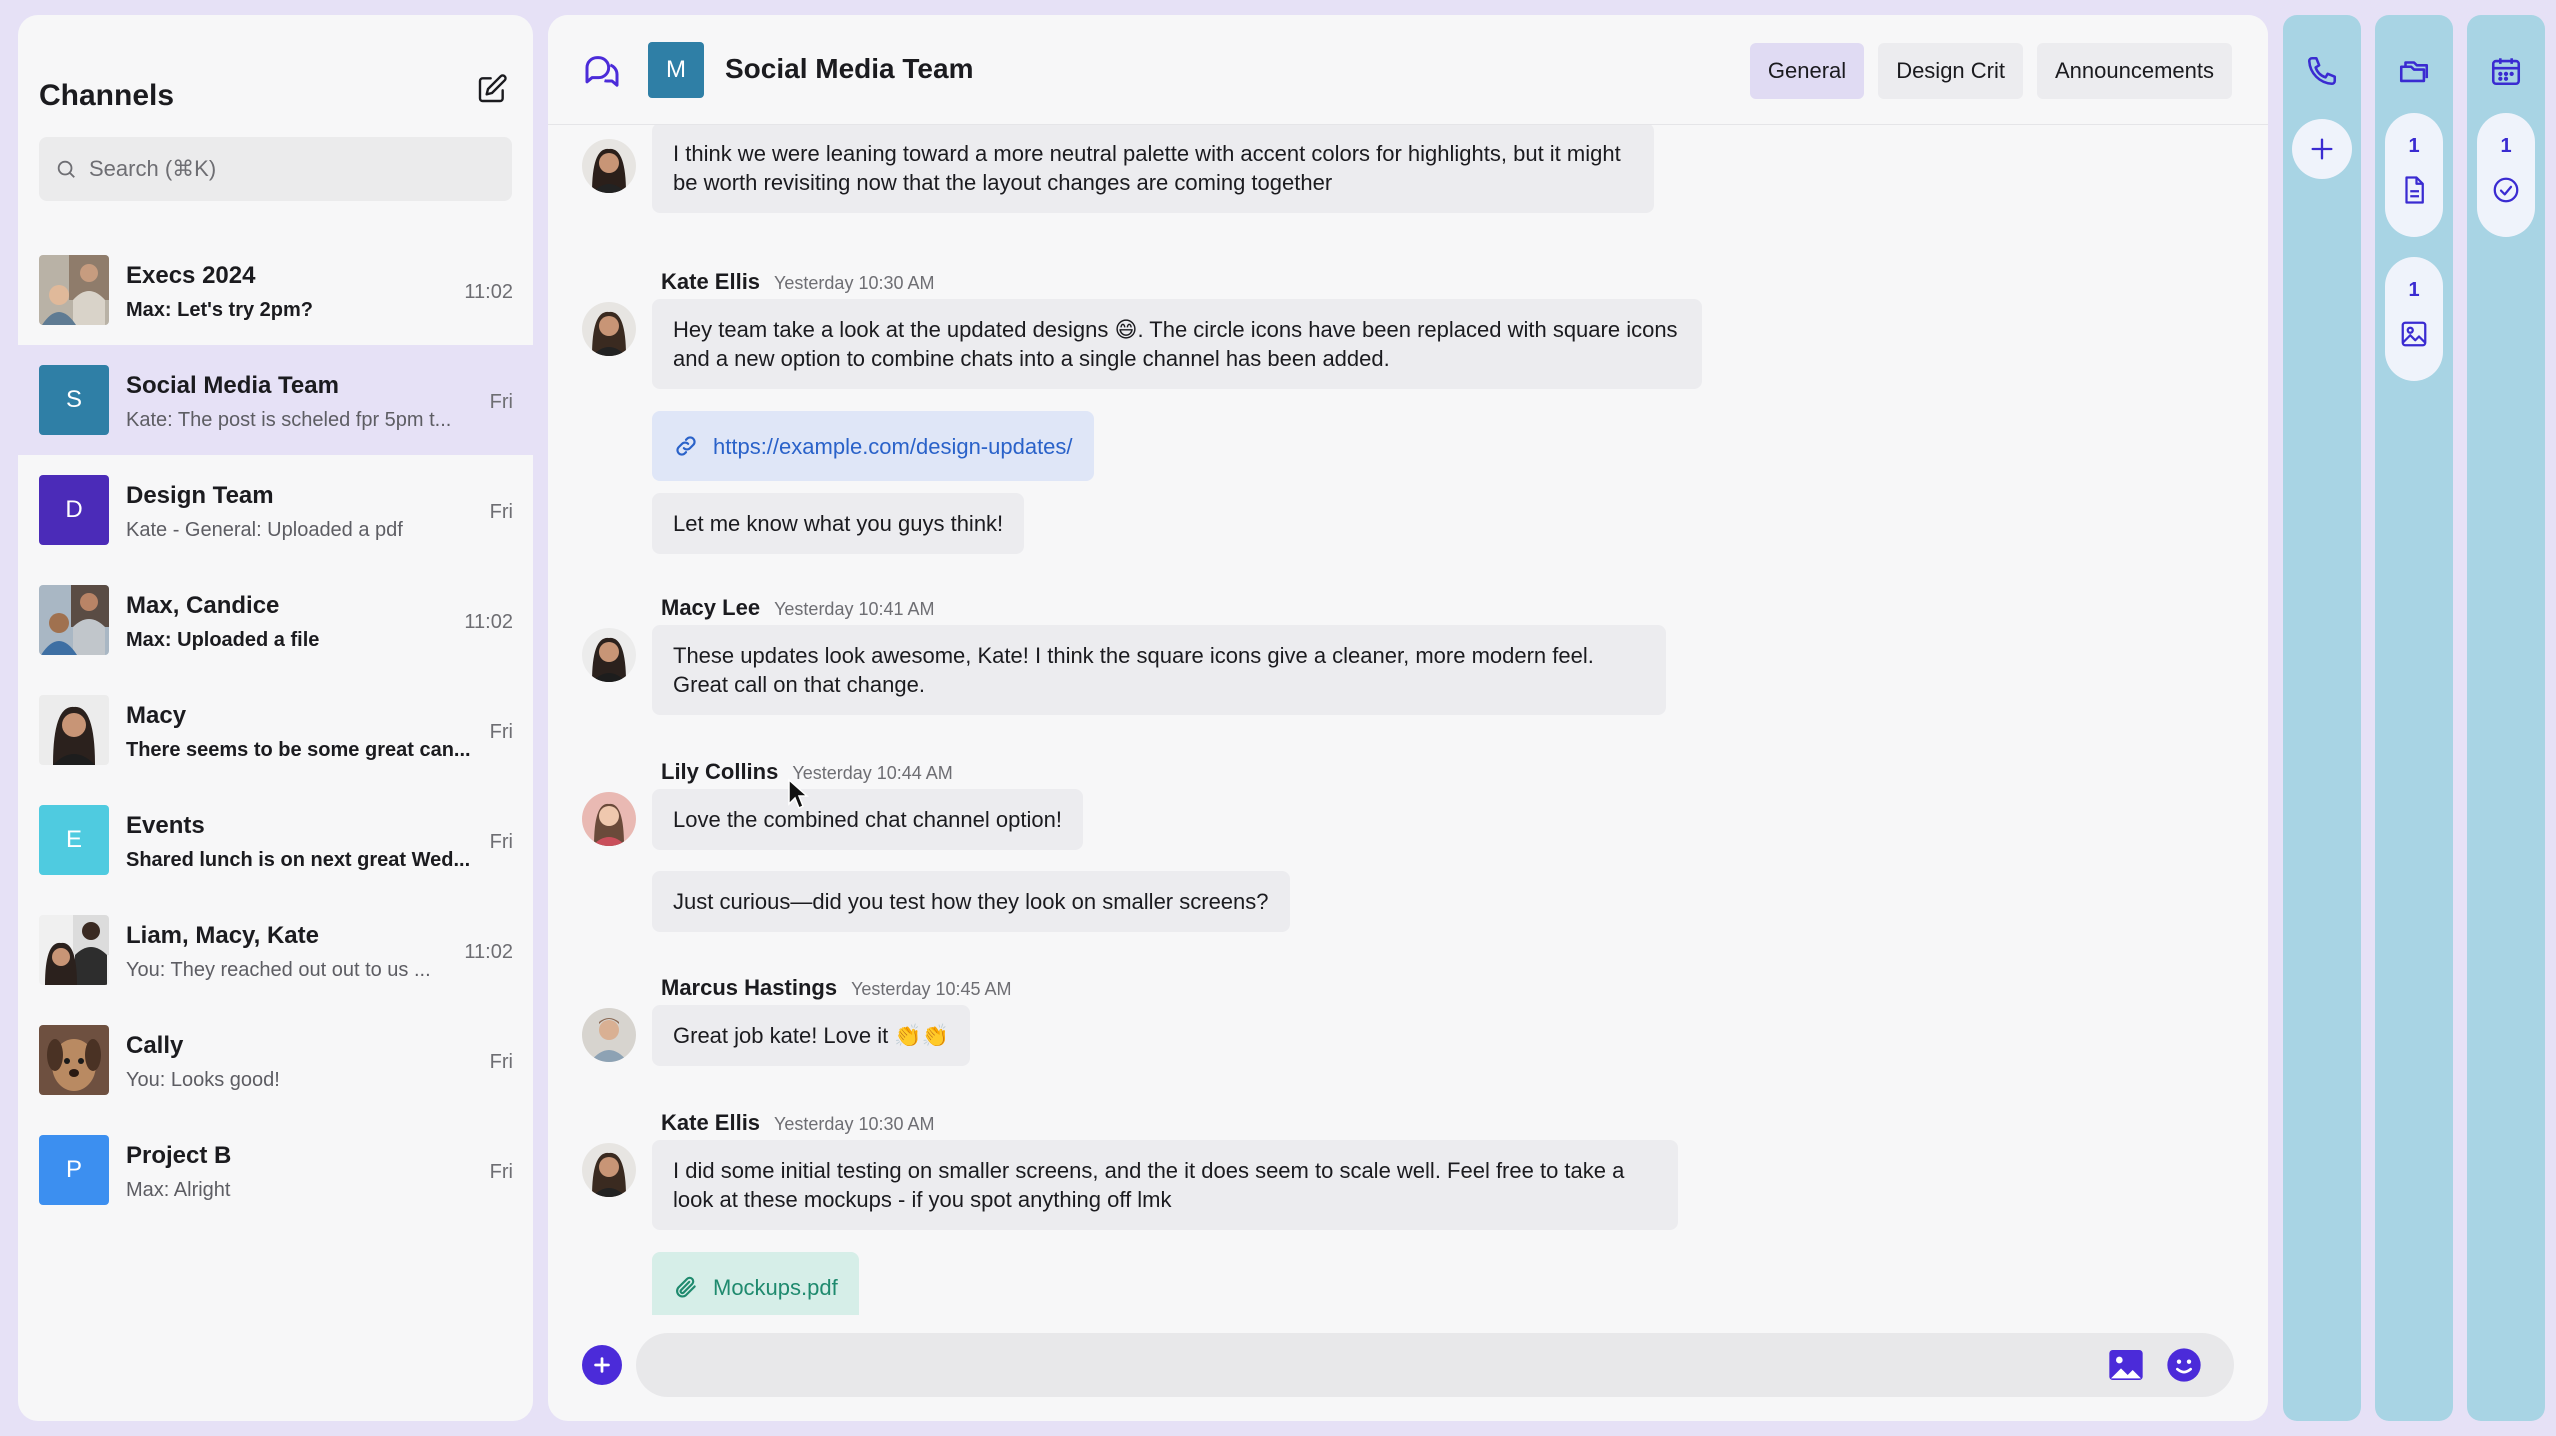 This screenshot has height=1436, width=2556. I want to click on message-time: Yesterday 10:45 AM, so click(931, 989).